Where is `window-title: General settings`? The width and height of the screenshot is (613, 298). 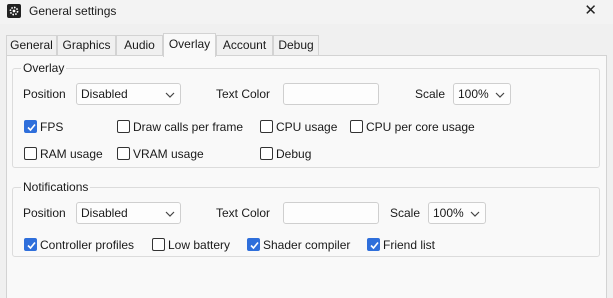
window-title: General settings is located at coordinates (73, 11).